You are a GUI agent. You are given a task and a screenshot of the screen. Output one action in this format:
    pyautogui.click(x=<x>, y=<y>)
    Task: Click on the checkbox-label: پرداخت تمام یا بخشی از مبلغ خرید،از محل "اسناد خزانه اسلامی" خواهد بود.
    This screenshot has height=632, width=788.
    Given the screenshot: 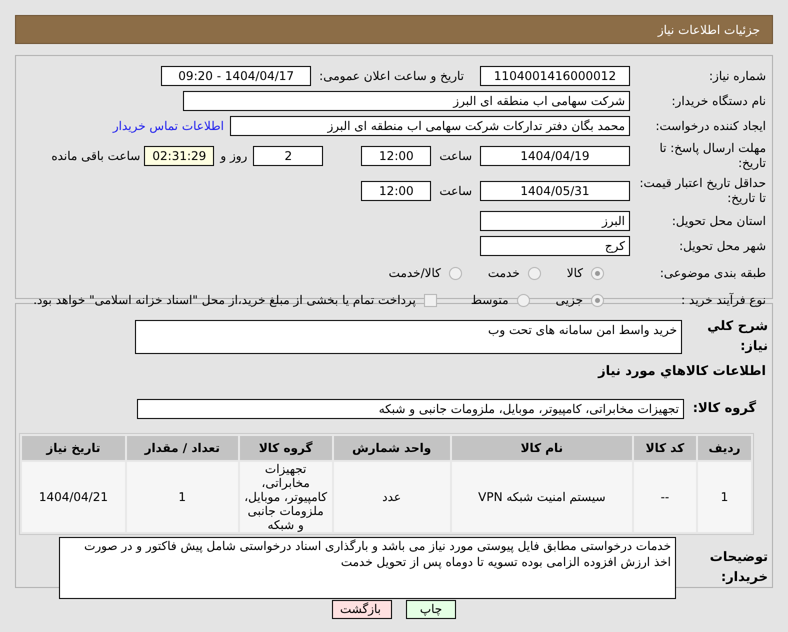 What is the action you would take?
    pyautogui.click(x=224, y=300)
    